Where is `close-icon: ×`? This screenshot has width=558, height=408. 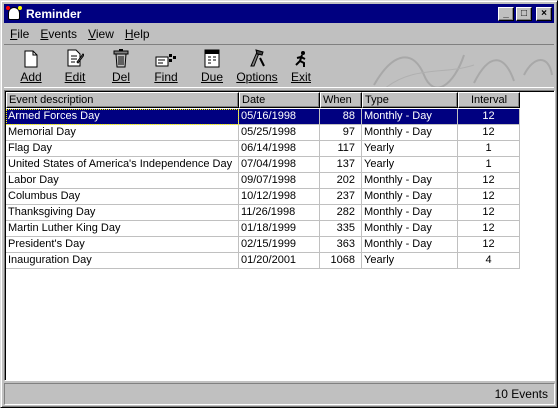
close-icon: × is located at coordinates (544, 13).